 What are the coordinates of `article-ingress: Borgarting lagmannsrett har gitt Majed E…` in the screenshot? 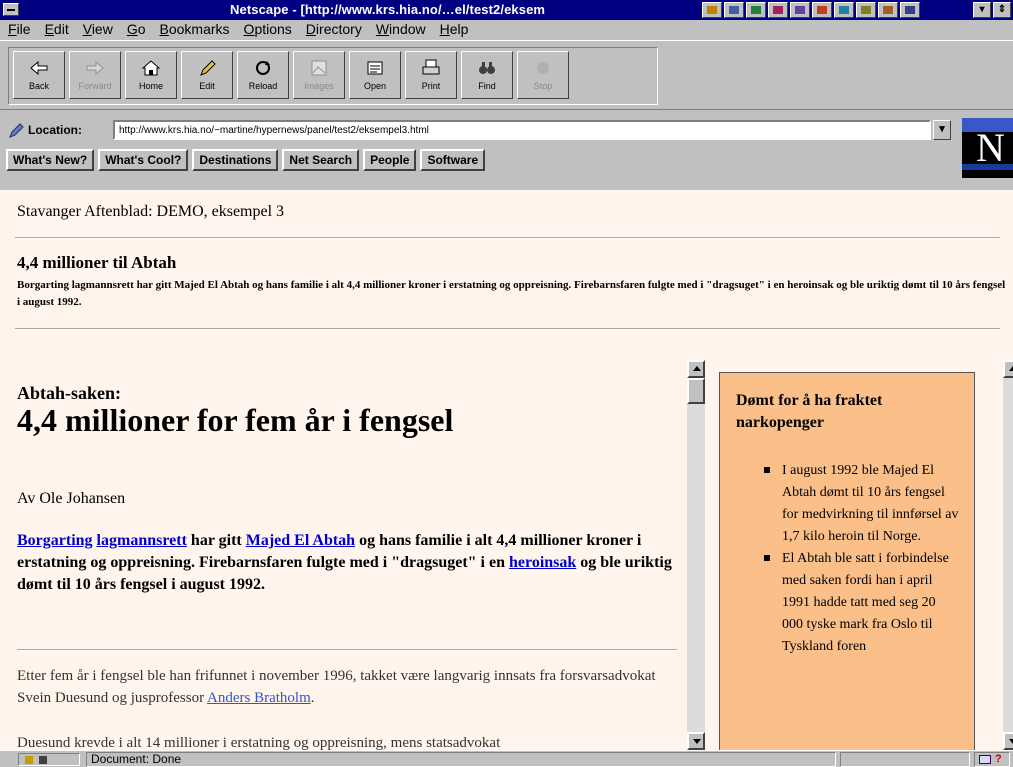 It's located at (347, 563).